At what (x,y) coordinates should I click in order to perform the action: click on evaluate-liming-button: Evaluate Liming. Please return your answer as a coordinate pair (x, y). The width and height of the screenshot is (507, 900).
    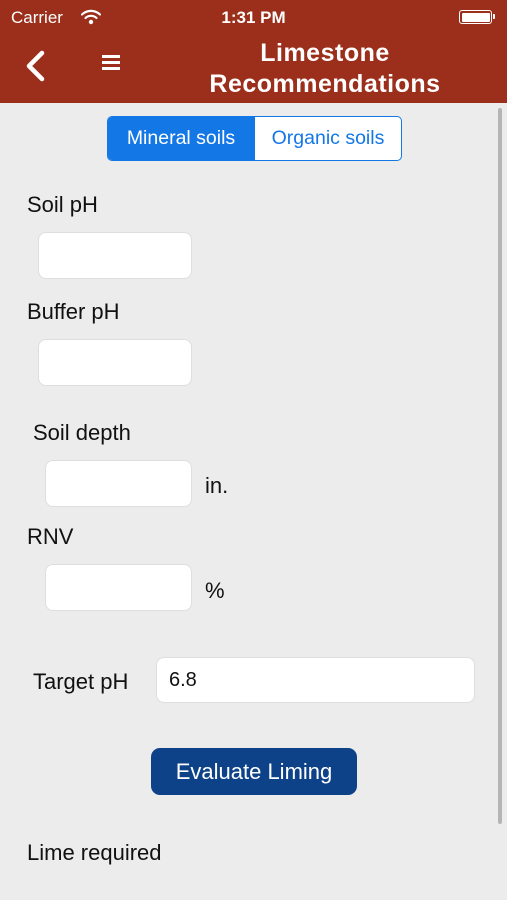
    Looking at the image, I should click on (254, 771).